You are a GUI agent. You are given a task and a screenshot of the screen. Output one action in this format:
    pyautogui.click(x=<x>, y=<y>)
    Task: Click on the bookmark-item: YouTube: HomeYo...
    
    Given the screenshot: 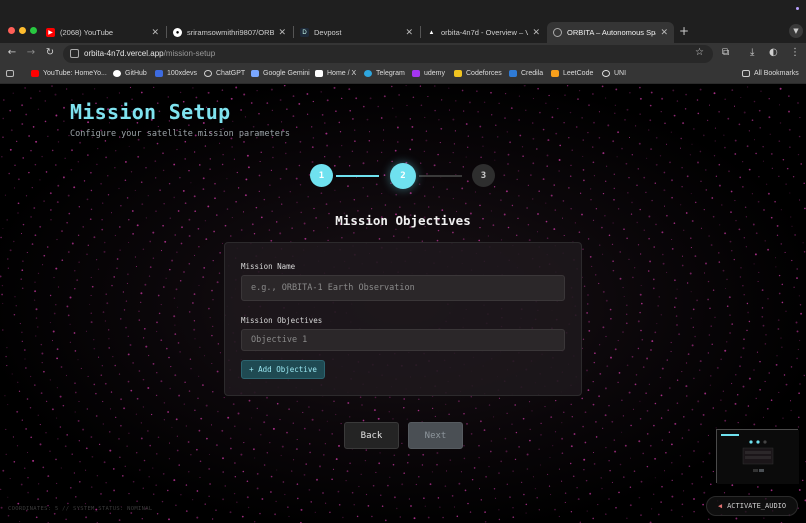 What is the action you would take?
    pyautogui.click(x=69, y=73)
    